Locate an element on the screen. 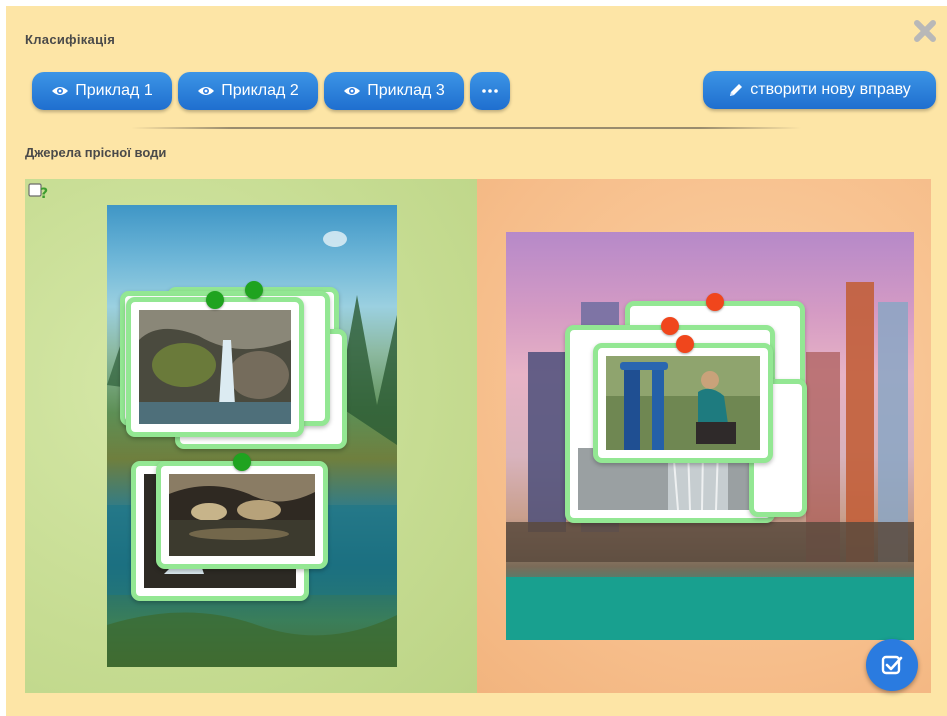 This screenshot has width=947, height=716. check-answers-button is located at coordinates (892, 665).